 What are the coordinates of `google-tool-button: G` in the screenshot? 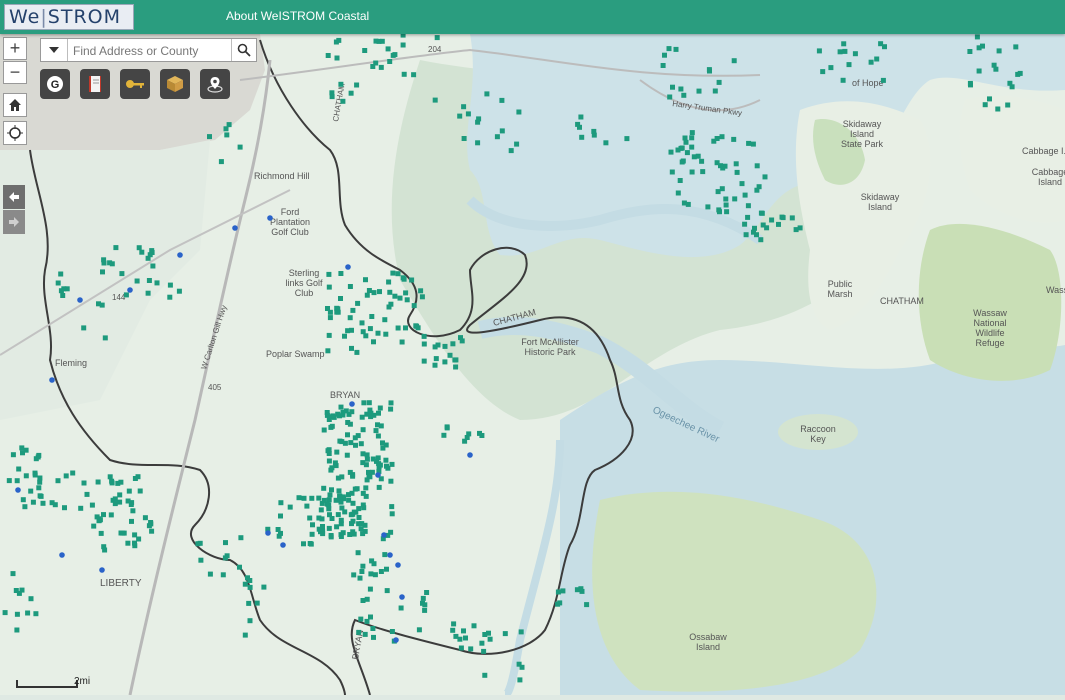 It's located at (55, 84).